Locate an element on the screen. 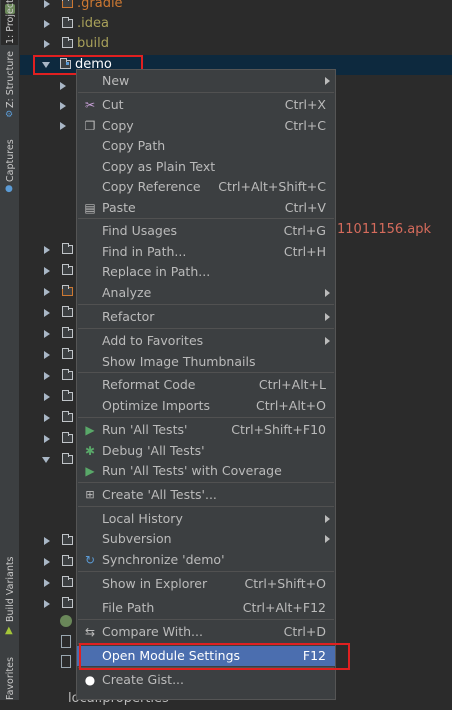  tab-favorites-label: Favorites is located at coordinates (10, 678).